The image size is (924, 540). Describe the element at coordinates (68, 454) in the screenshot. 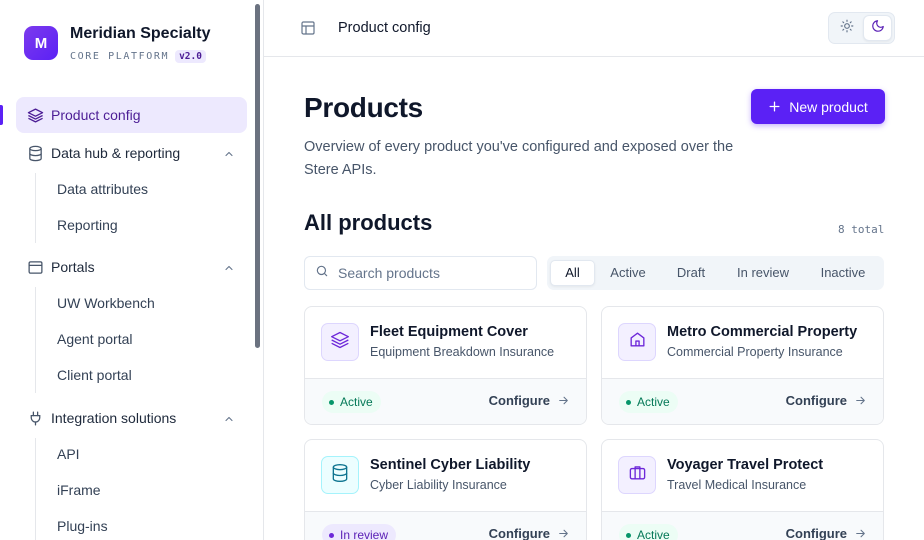

I see `sidebar-subitem-api: API` at that location.